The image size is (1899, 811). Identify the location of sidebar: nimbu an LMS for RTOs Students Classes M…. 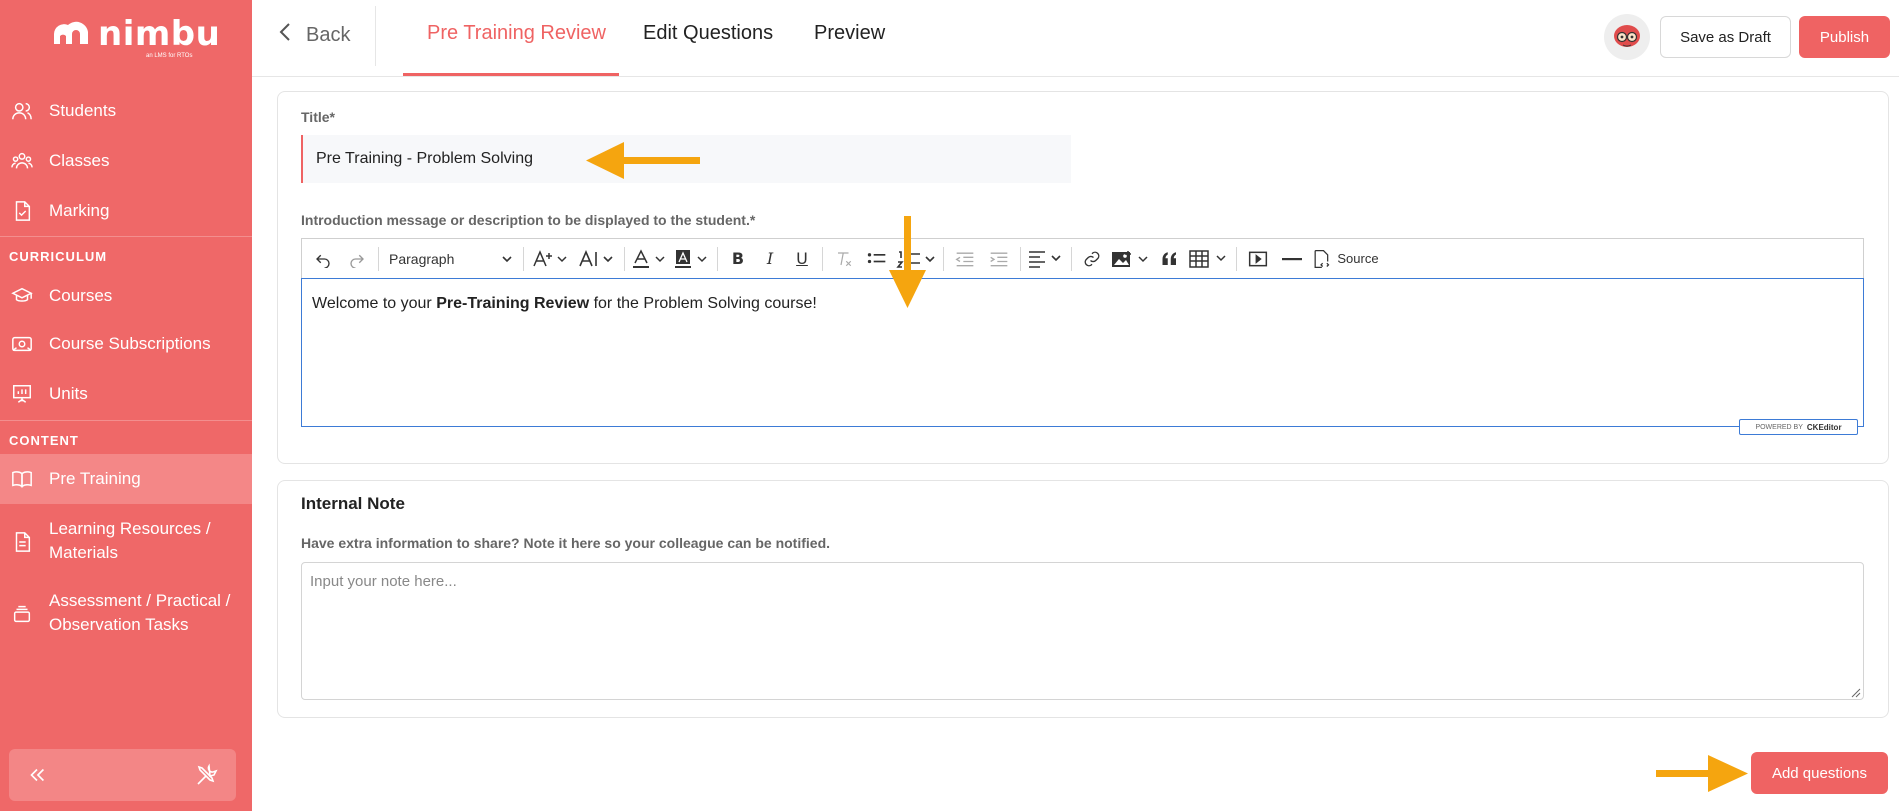
(126, 405).